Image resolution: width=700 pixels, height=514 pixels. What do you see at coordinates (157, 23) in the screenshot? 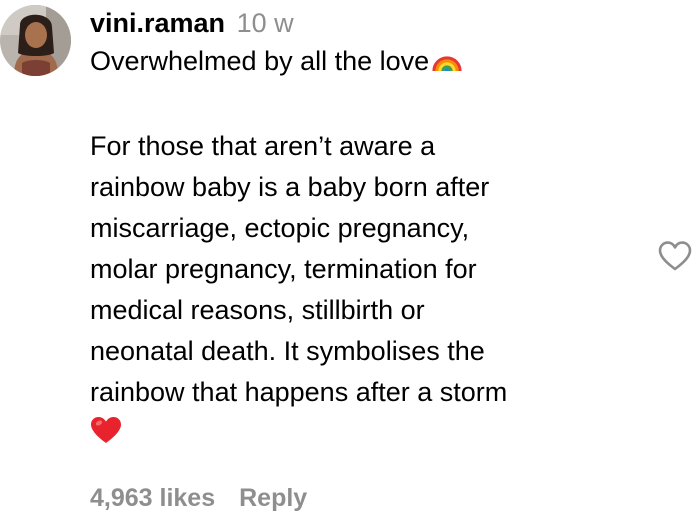
I see `username: vini.raman` at bounding box center [157, 23].